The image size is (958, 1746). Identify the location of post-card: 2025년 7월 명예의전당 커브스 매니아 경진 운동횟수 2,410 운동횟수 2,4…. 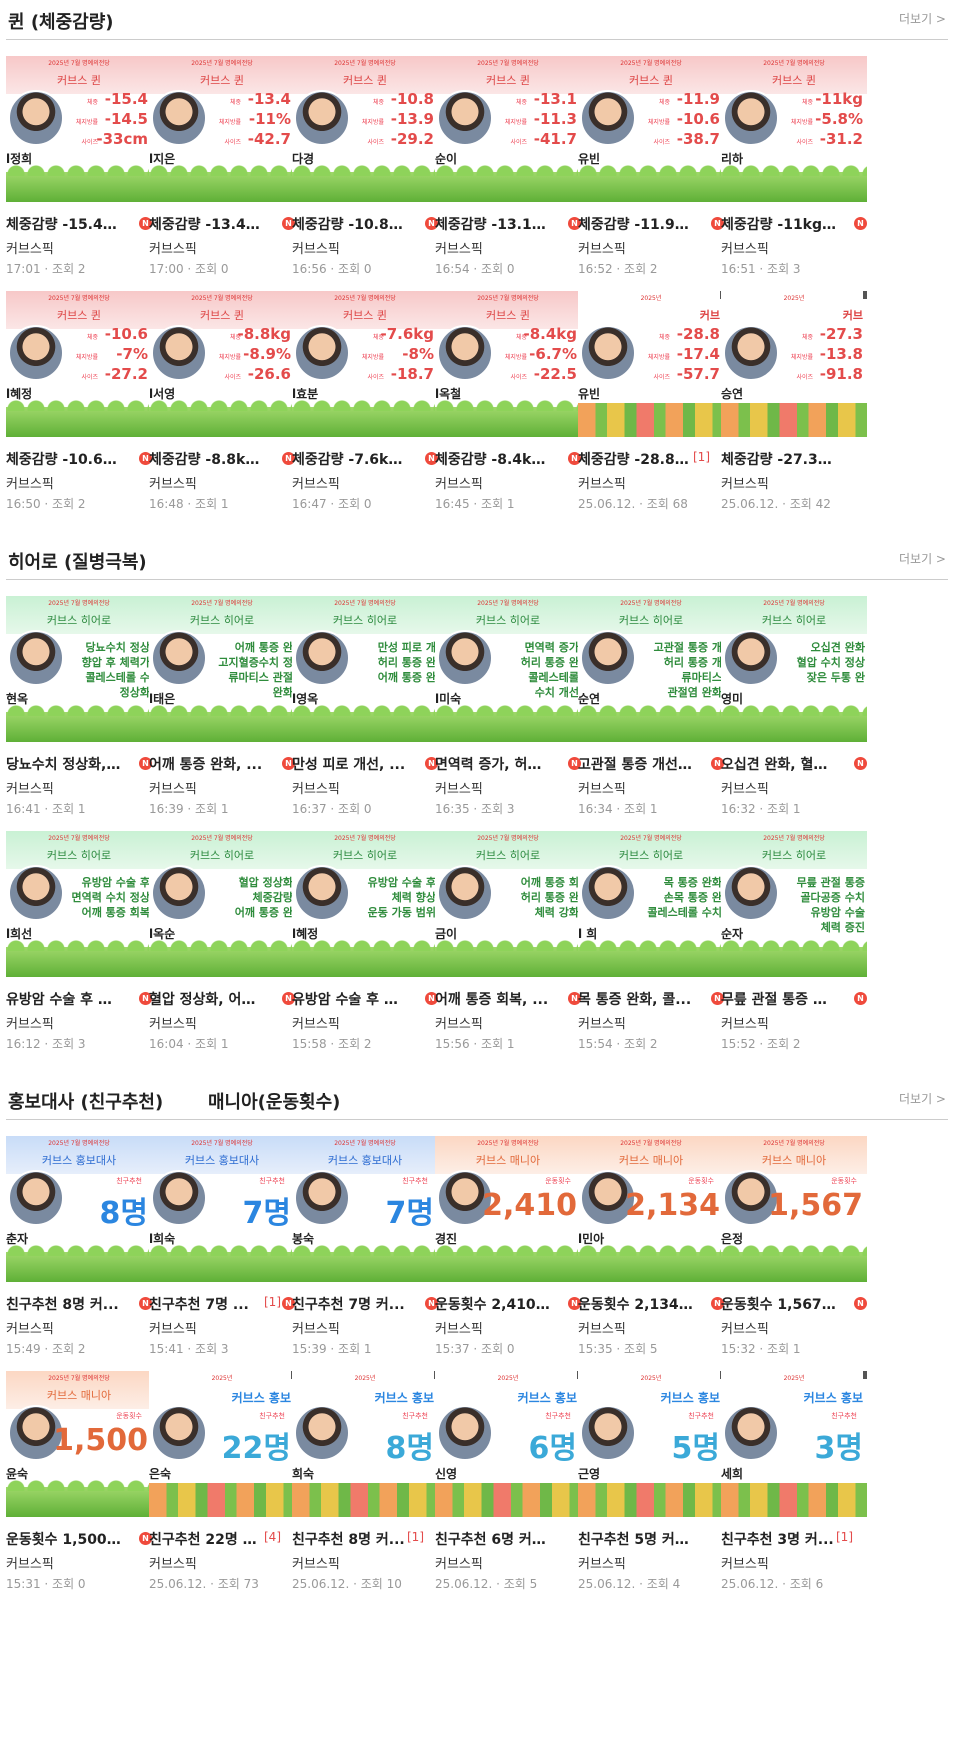
(508, 1252).